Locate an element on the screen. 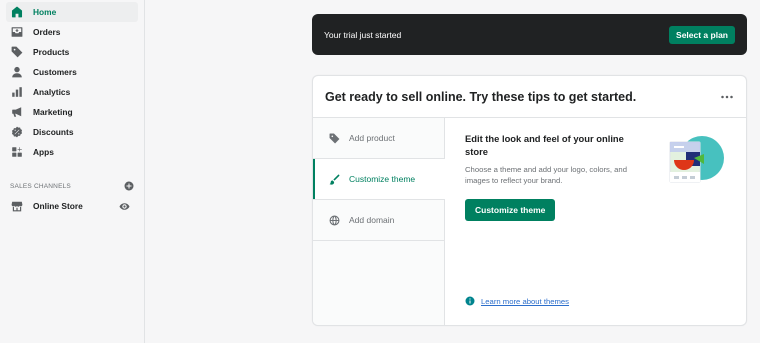  sidebar-item-analytics: Analytics is located at coordinates (72, 92).